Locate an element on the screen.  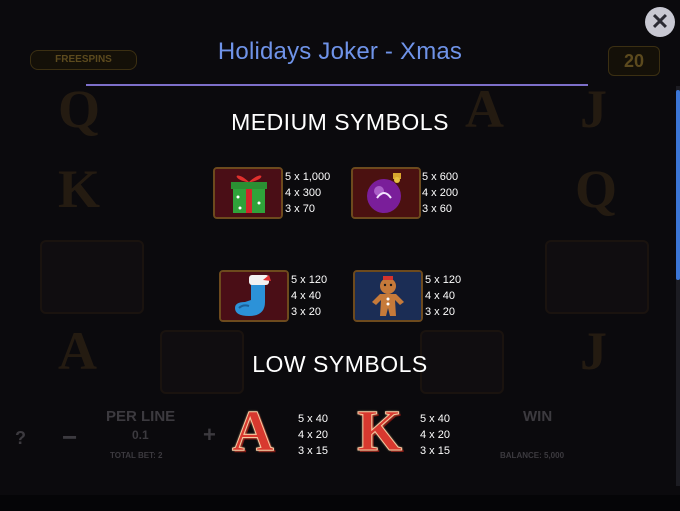
letter-k-symbol: K is located at coordinates (379, 430).